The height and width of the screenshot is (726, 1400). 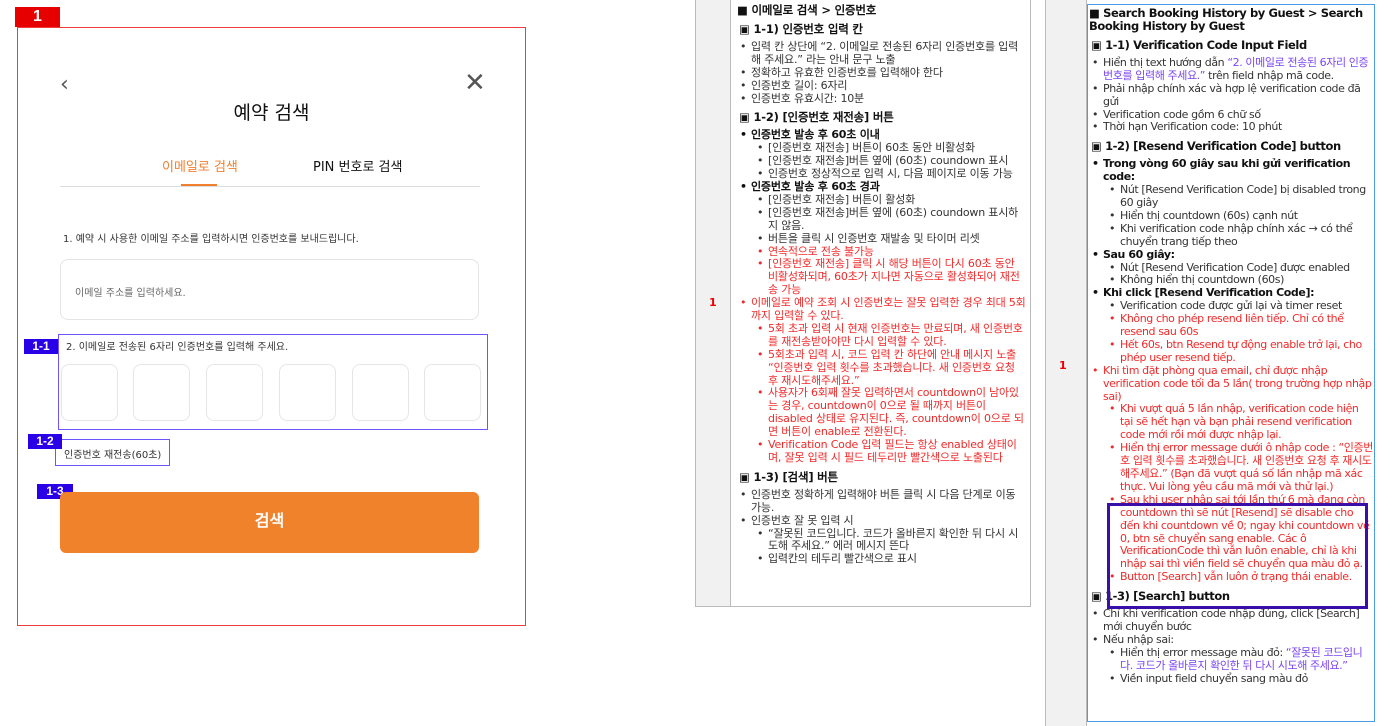 I want to click on item-text: Viền input field chuyển sang màu đỏ, so click(x=1214, y=678).